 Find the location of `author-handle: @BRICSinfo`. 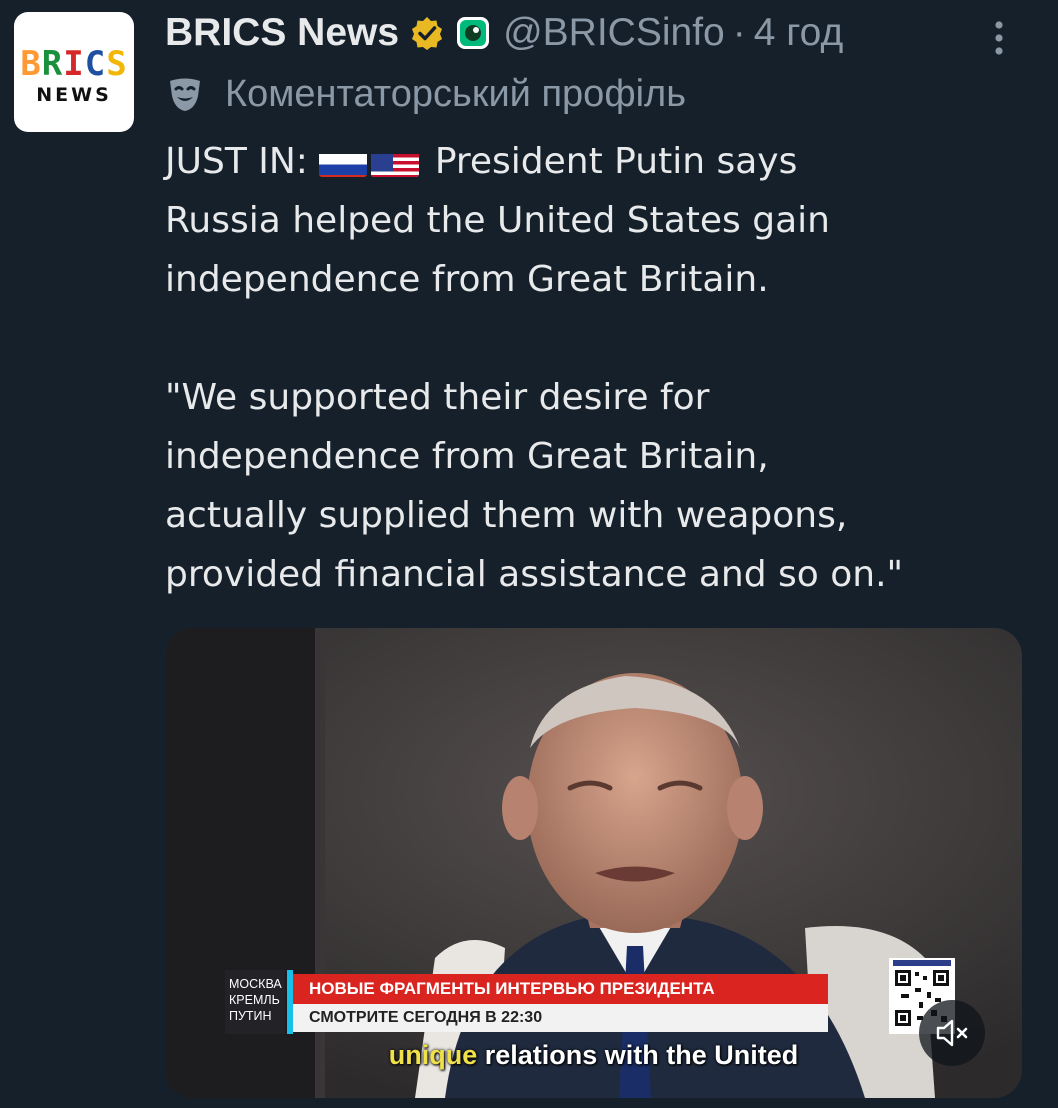

author-handle: @BRICSinfo is located at coordinates (614, 33).